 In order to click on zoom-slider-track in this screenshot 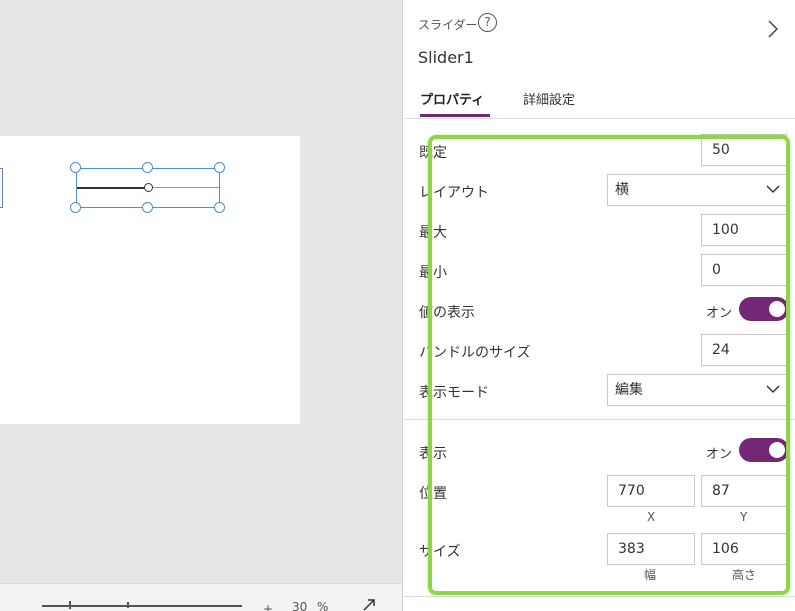, I will do `click(142, 606)`.